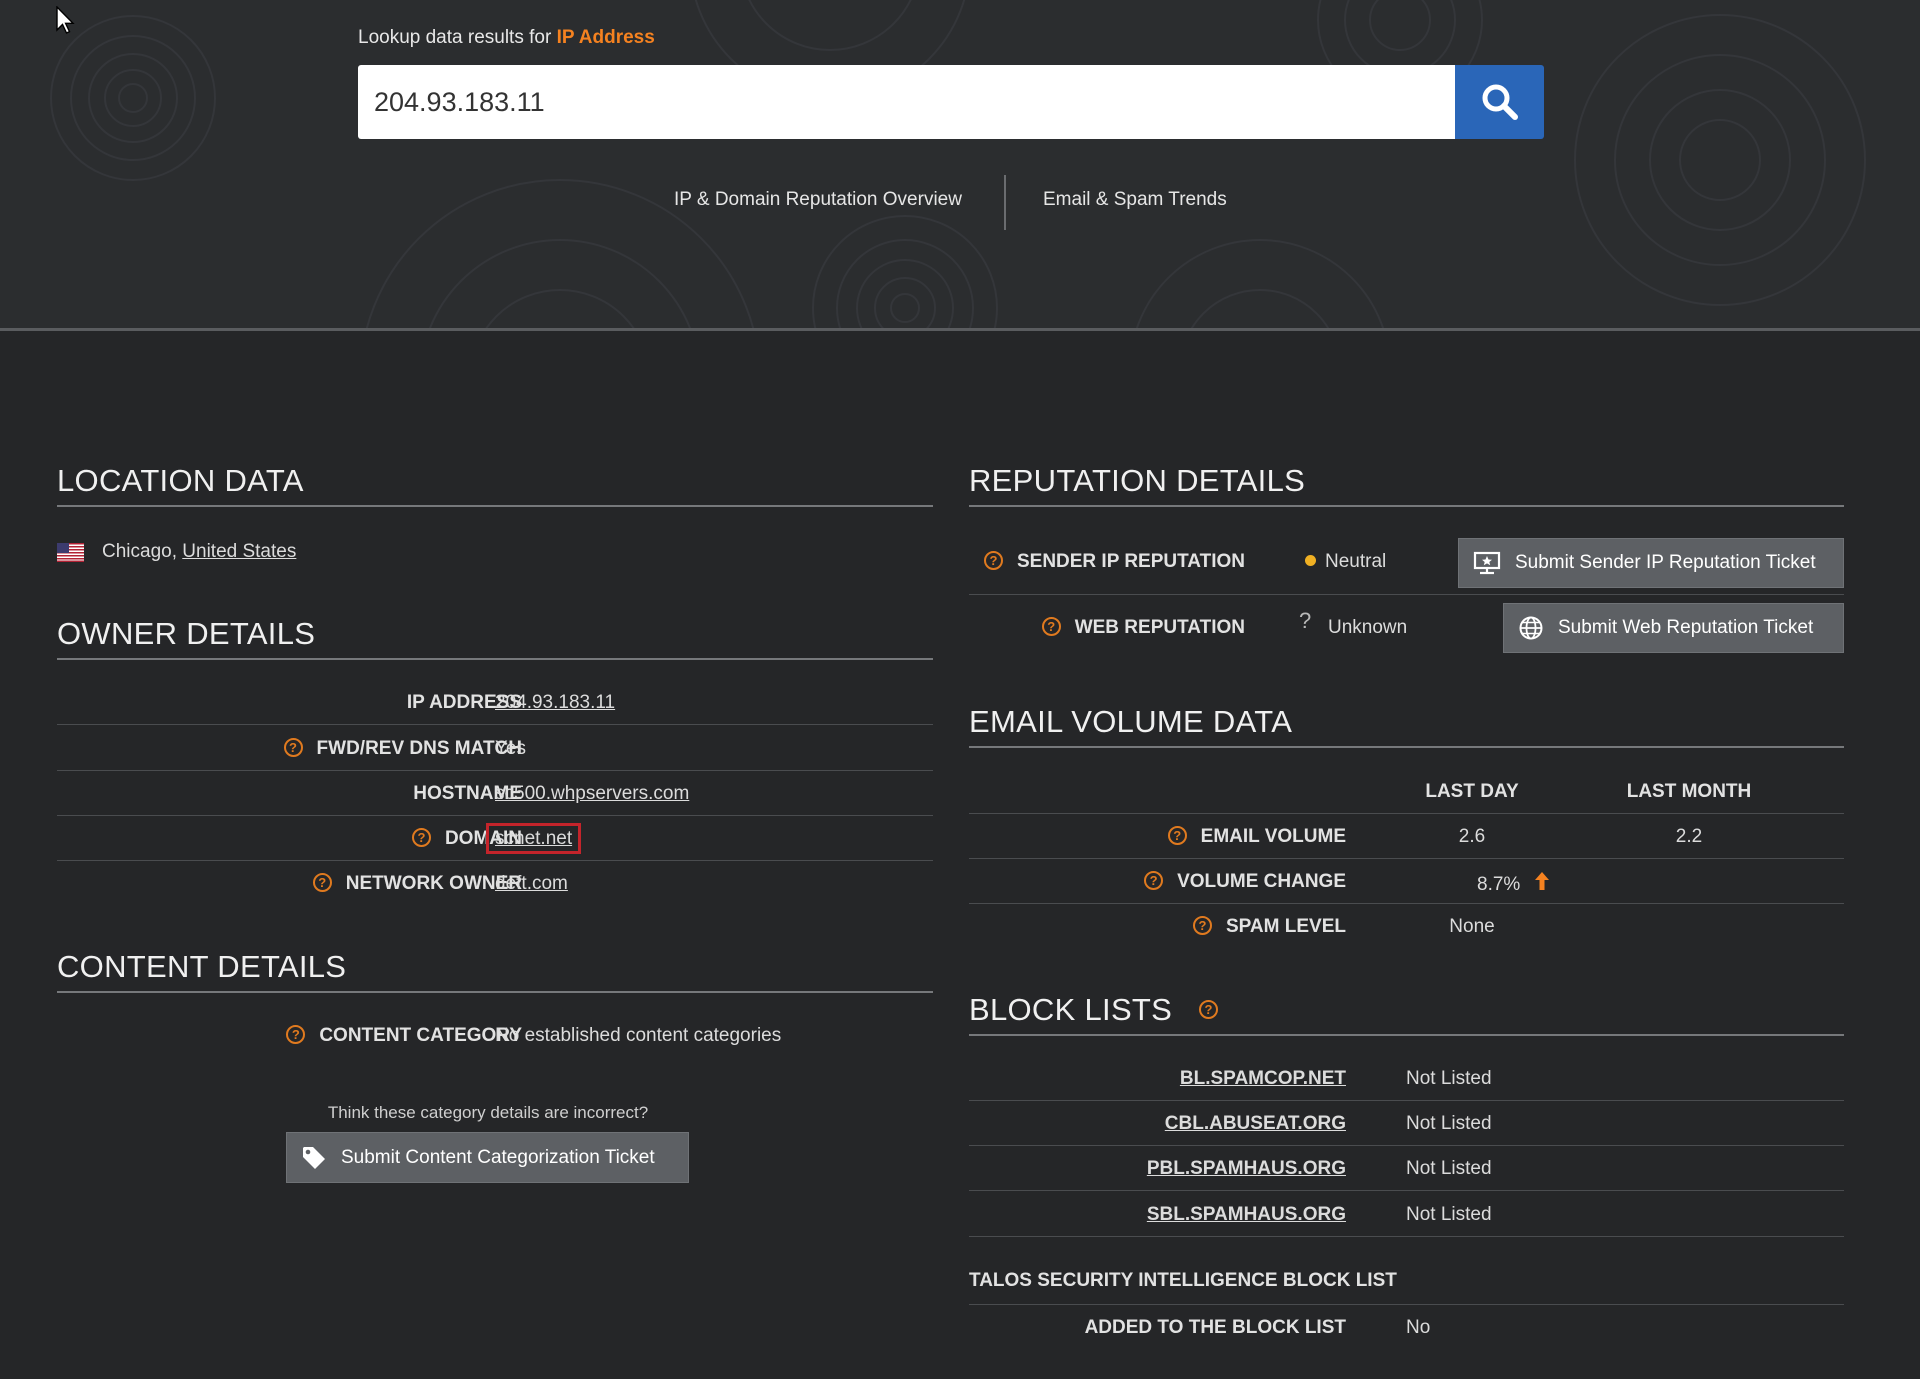 This screenshot has height=1379, width=1920. I want to click on block-list-row: CBL.ABUSEAT.ORG Not Listed, so click(1406, 1123).